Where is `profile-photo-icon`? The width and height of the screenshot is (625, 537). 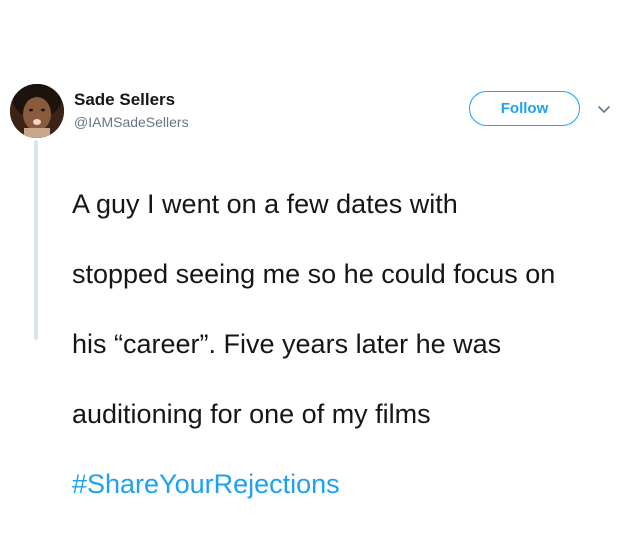 profile-photo-icon is located at coordinates (37, 111).